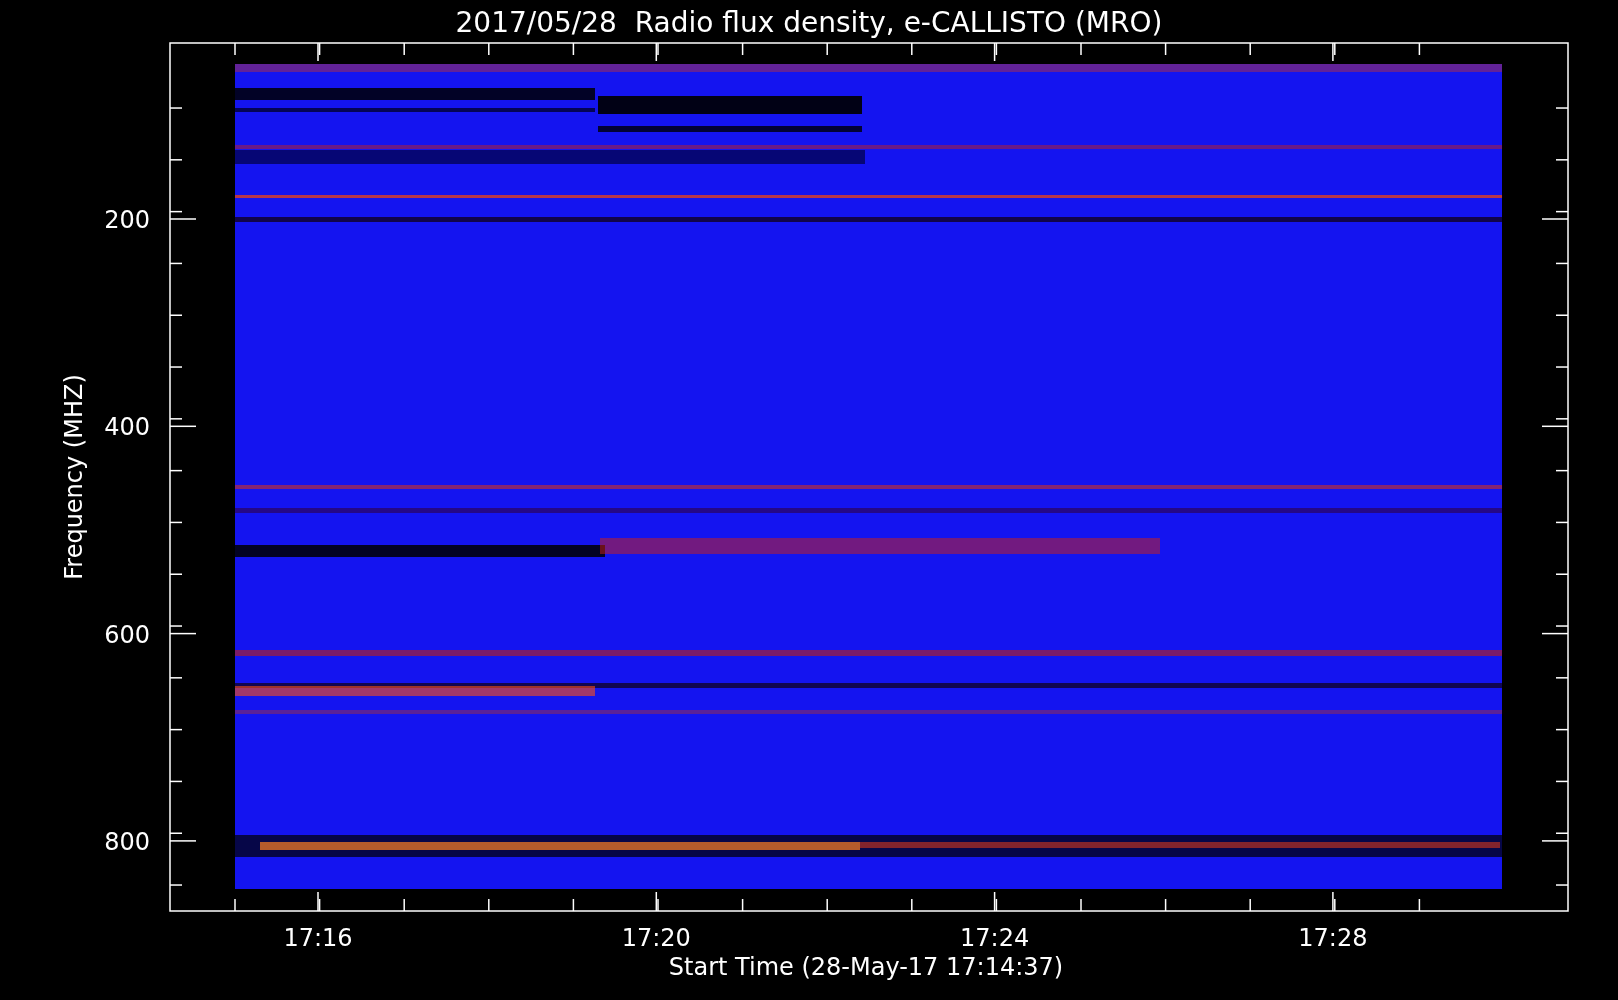  What do you see at coordinates (866, 967) in the screenshot?
I see `axis-label: Start Time (28-May-17 17:14:37)` at bounding box center [866, 967].